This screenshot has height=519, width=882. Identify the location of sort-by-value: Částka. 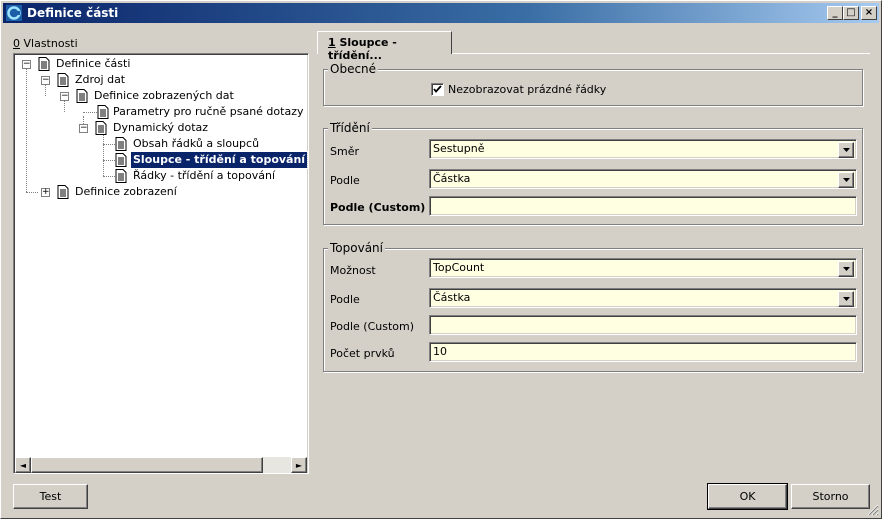
(452, 178).